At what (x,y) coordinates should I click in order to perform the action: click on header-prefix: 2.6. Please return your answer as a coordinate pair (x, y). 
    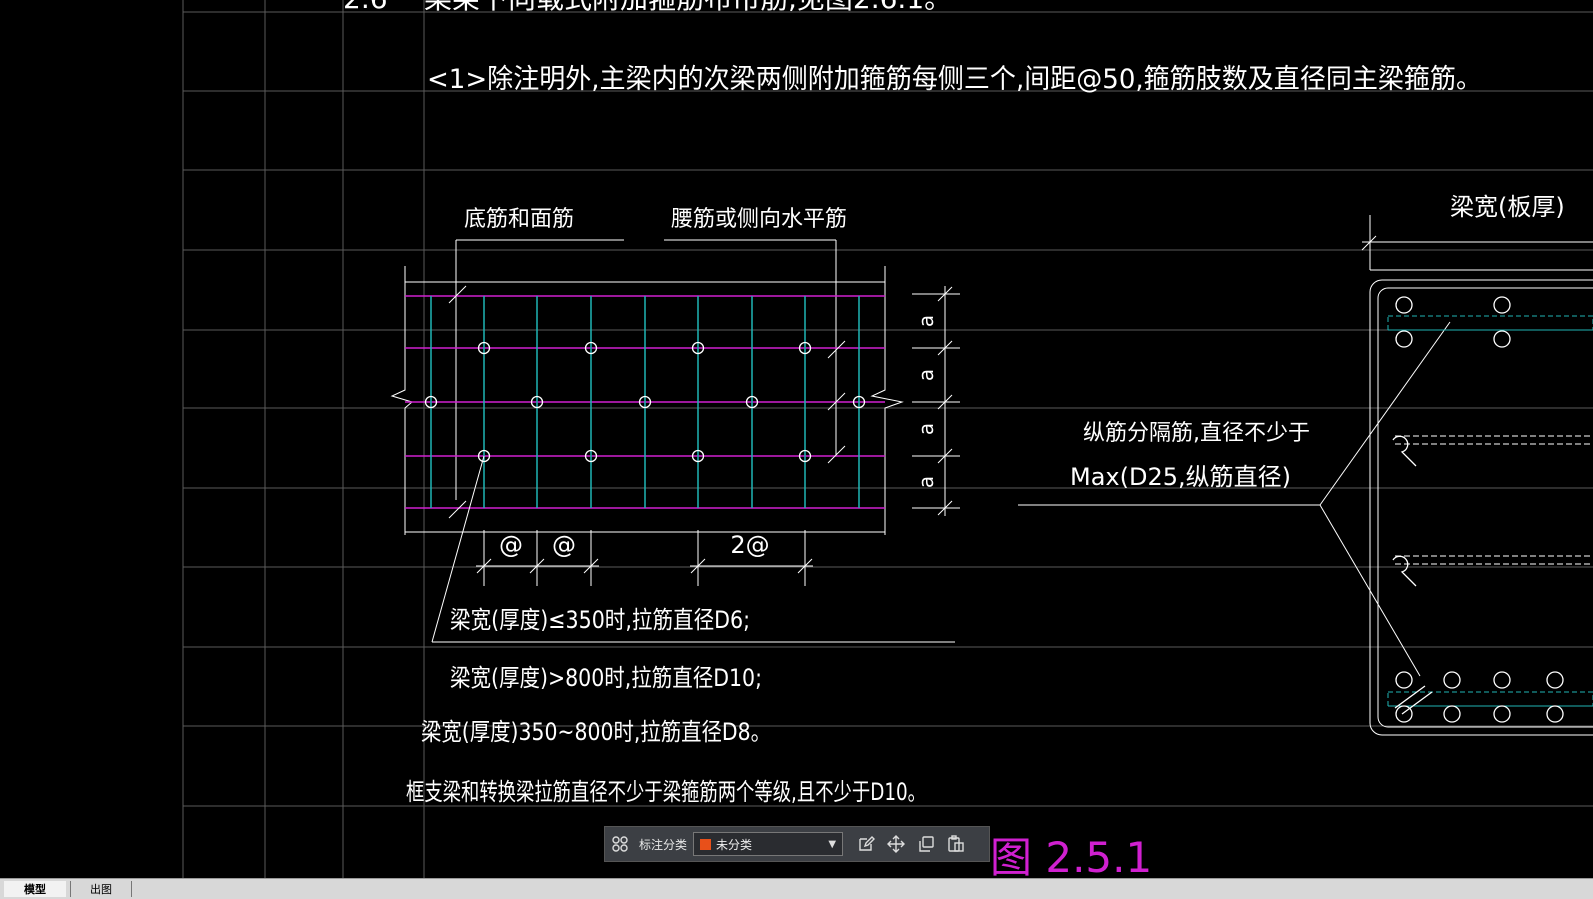
    Looking at the image, I should click on (365, 7).